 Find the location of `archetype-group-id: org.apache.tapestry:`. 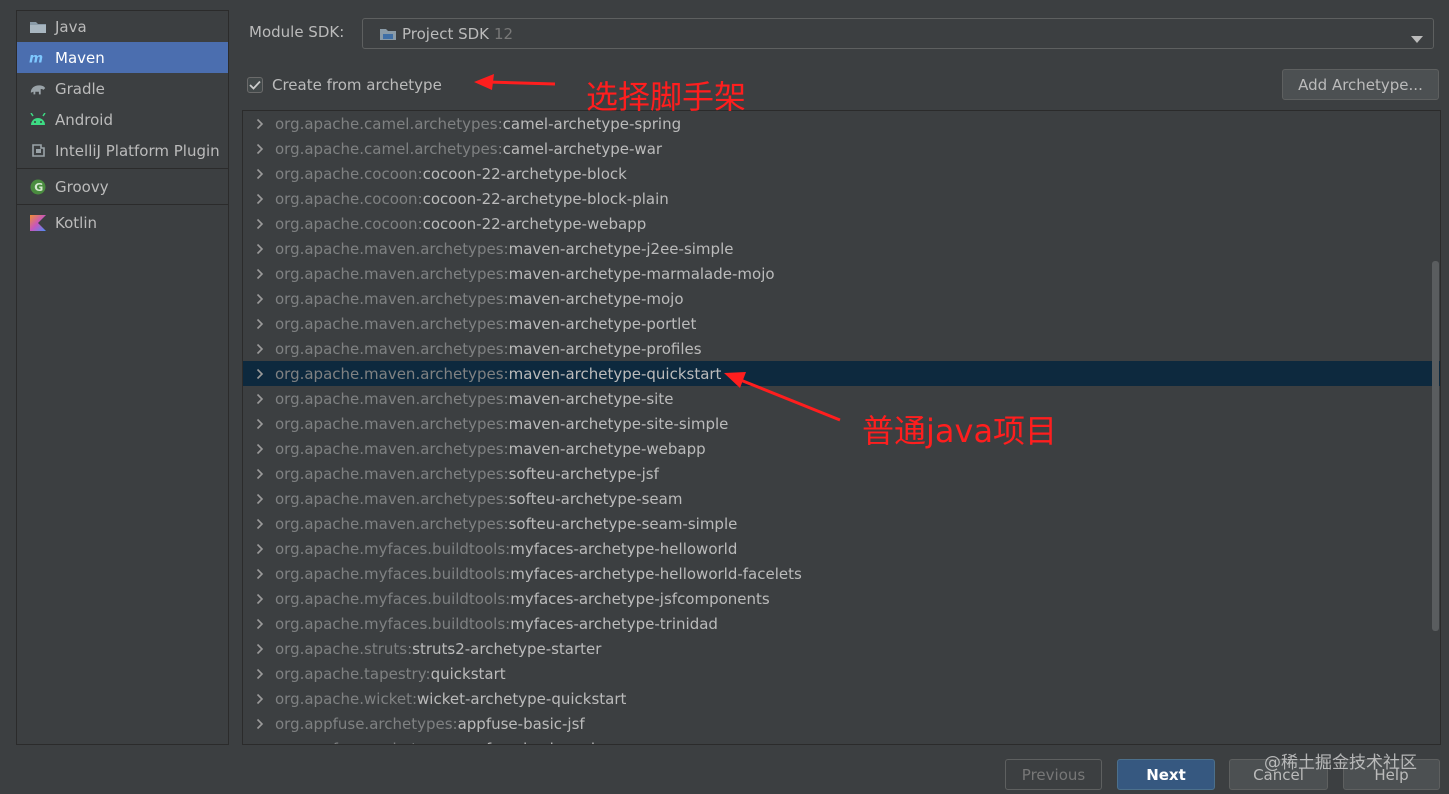

archetype-group-id: org.apache.tapestry: is located at coordinates (353, 673).